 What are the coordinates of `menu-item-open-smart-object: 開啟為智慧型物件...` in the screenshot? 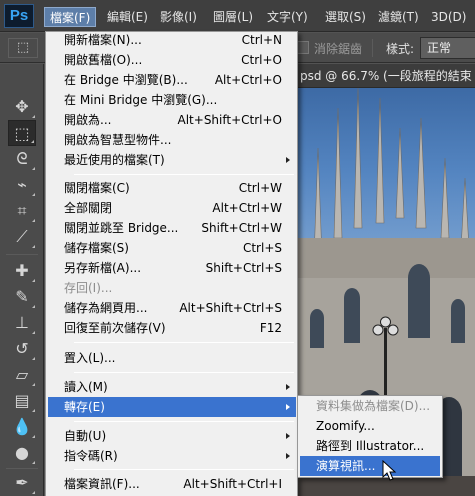 It's located at (172, 140).